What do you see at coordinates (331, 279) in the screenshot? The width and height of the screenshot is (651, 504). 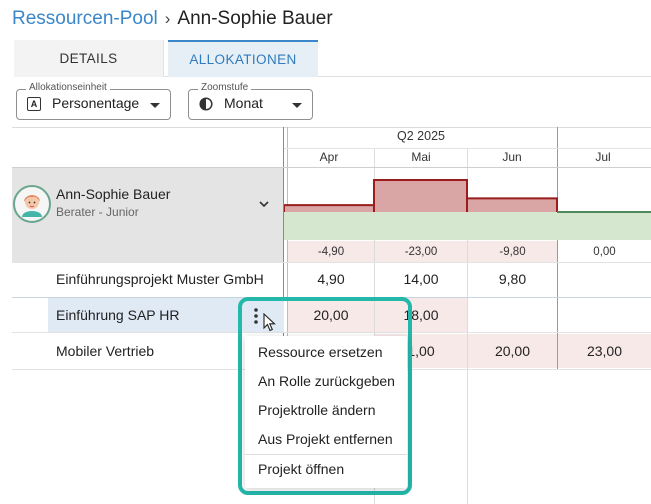 I see `allocation-cell: 4,90` at bounding box center [331, 279].